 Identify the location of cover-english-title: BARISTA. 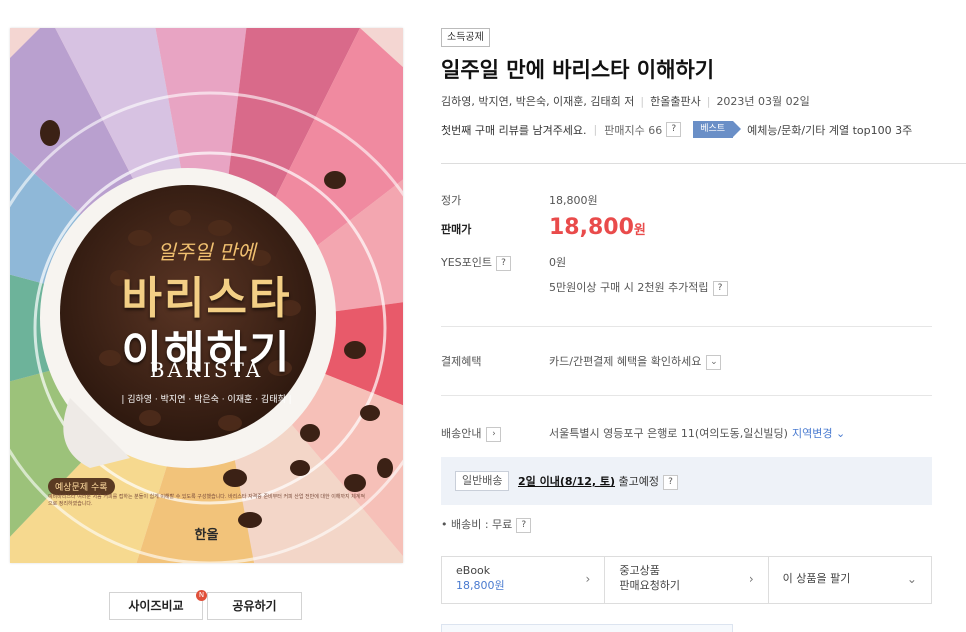
(206, 370).